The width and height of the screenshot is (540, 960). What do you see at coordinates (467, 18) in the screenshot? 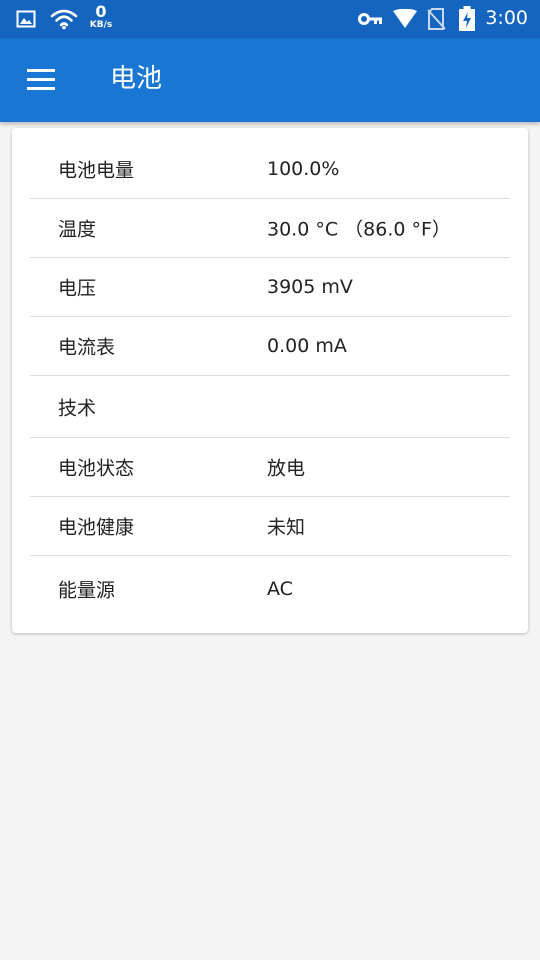
I see `battery-charging-icon` at bounding box center [467, 18].